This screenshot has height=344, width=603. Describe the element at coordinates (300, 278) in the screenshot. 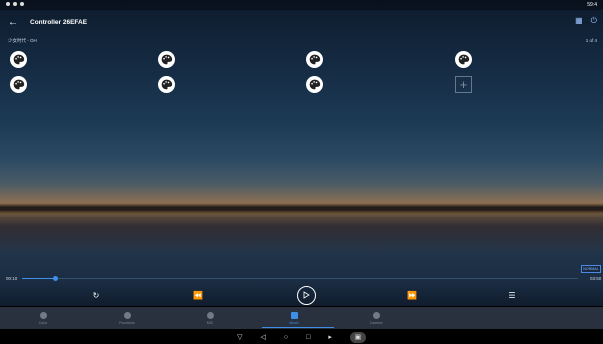

I see `progress-track` at that location.